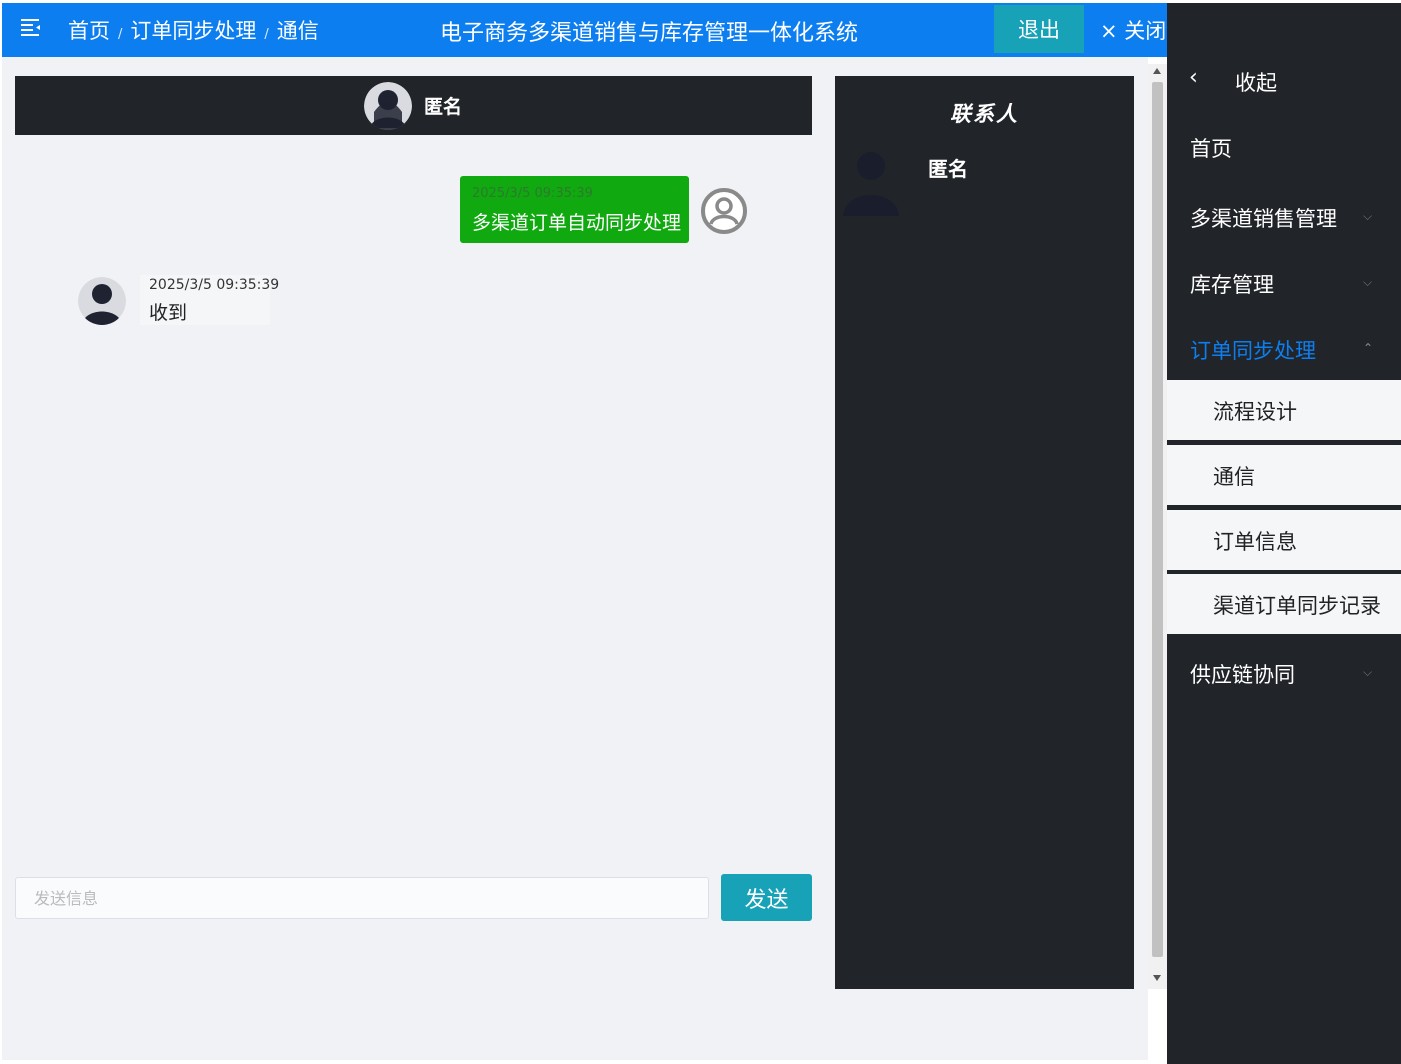 The image size is (1401, 1064). What do you see at coordinates (1157, 71) in the screenshot?
I see `scroll-up-icon` at bounding box center [1157, 71].